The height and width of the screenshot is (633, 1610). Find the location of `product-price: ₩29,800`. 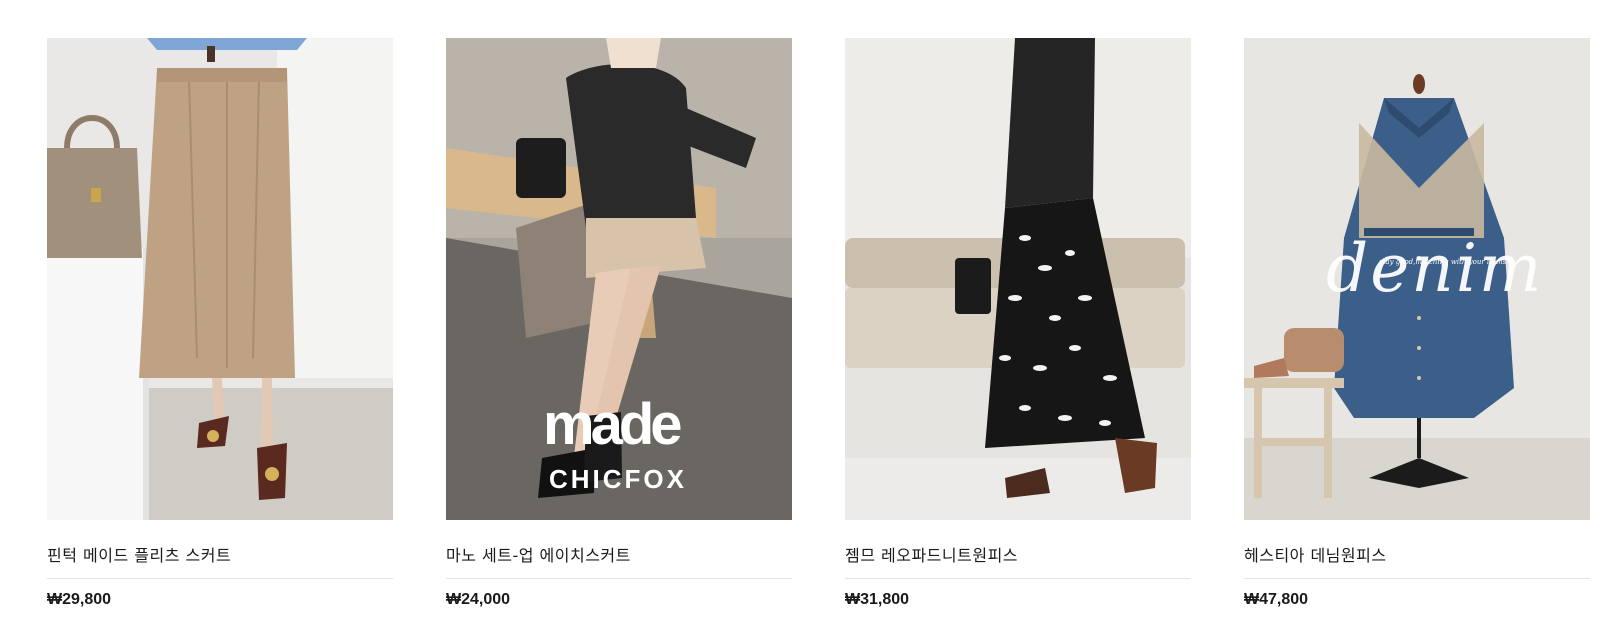

product-price: ₩29,800 is located at coordinates (79, 599).